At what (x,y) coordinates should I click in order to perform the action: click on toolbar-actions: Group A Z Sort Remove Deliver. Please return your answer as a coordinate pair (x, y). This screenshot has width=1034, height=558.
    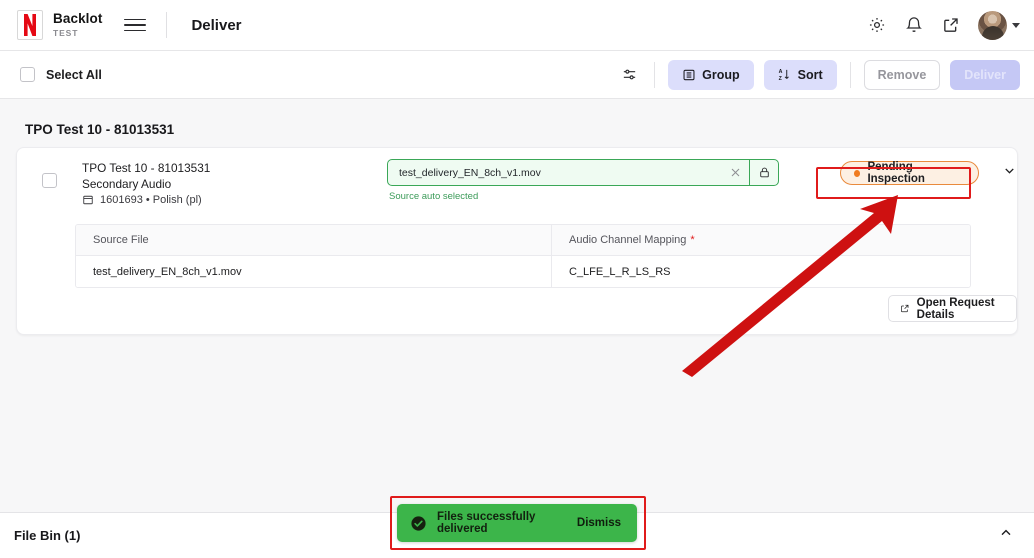
    Looking at the image, I should click on (818, 74).